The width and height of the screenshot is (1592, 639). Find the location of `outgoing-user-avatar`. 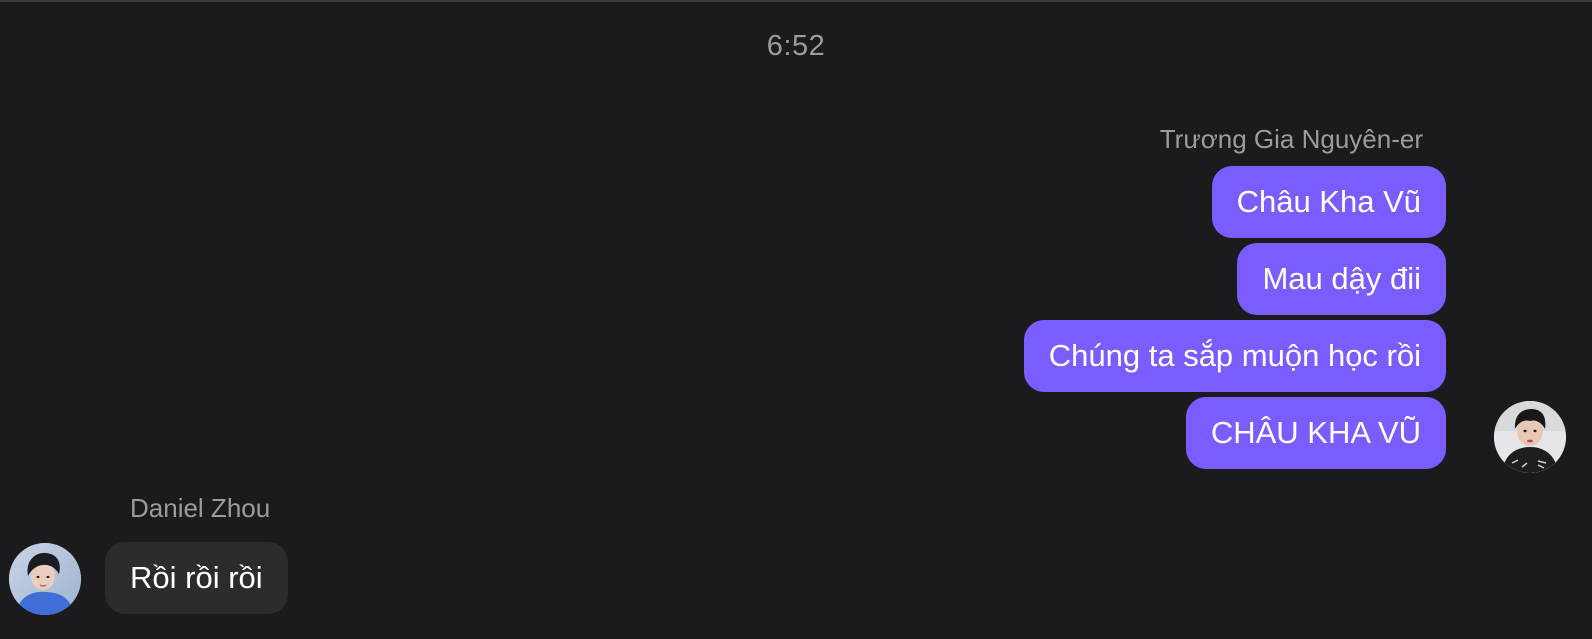

outgoing-user-avatar is located at coordinates (1530, 437).